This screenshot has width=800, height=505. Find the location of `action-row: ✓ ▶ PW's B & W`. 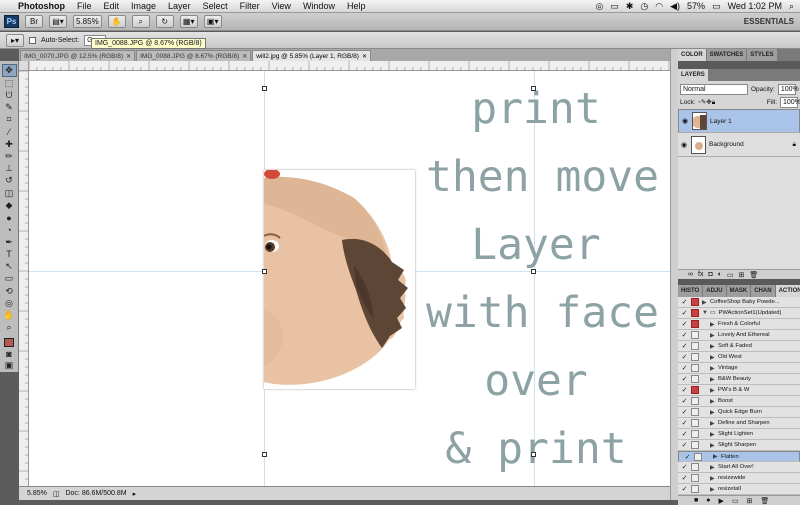

action-row: ✓ ▶ PW's B & W is located at coordinates (739, 390).